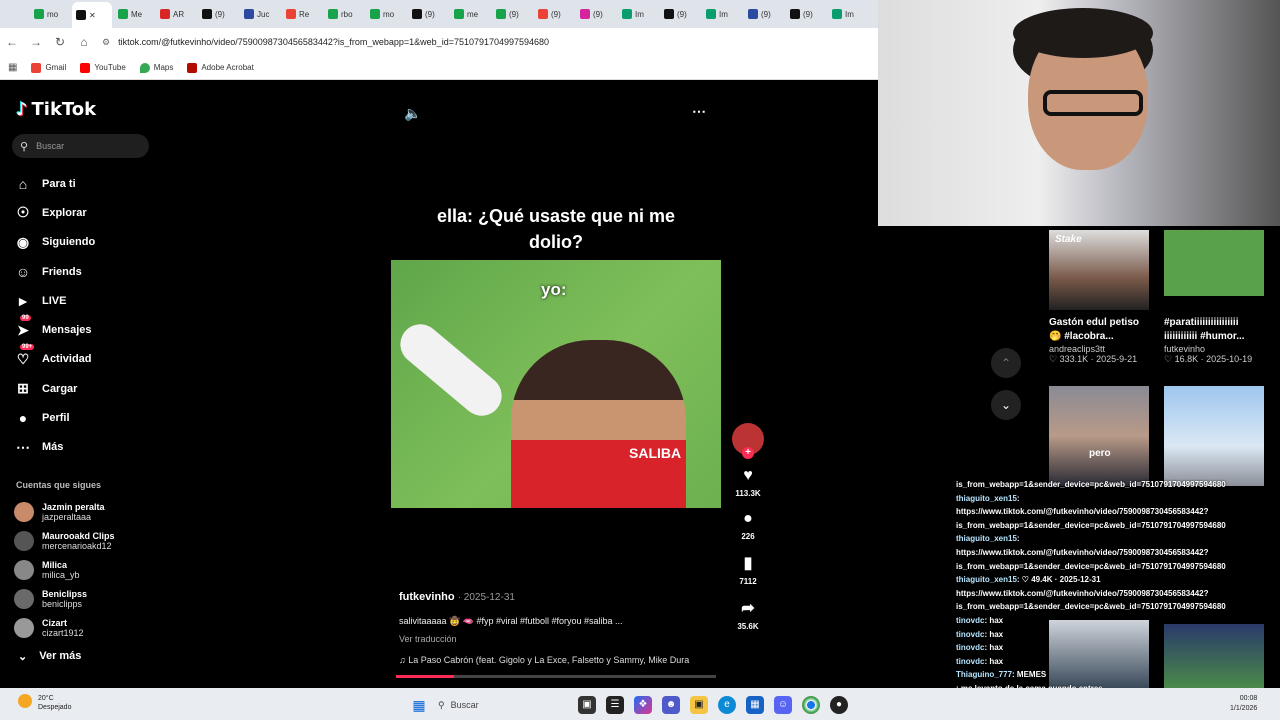 The image size is (1280, 720). I want to click on video-actions: + ♥ 113.3K ● 226 ▮ 7112 ➦ 35.6K, so click(748, 533).